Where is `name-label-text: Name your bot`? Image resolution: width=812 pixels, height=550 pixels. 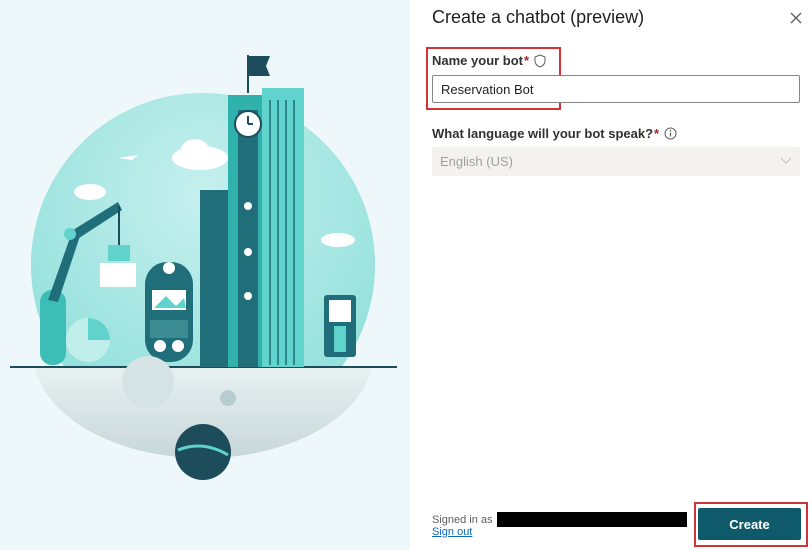 name-label-text: Name your bot is located at coordinates (478, 60).